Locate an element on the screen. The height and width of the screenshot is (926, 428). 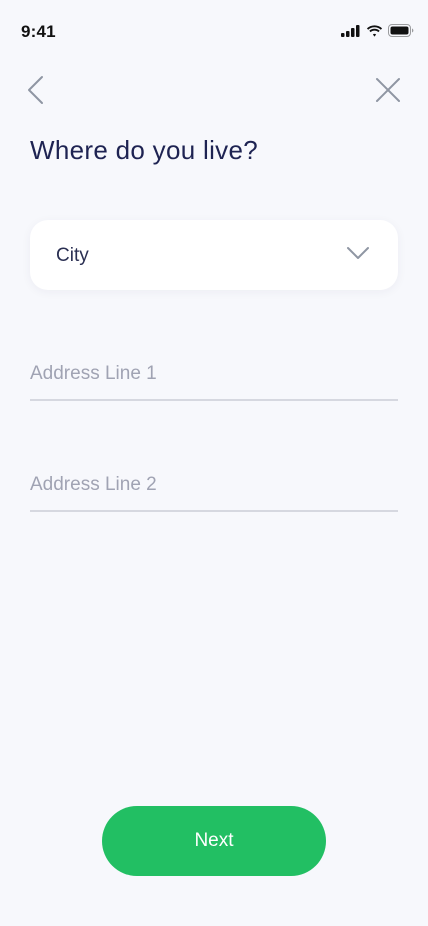
status-icons is located at coordinates (377, 30).